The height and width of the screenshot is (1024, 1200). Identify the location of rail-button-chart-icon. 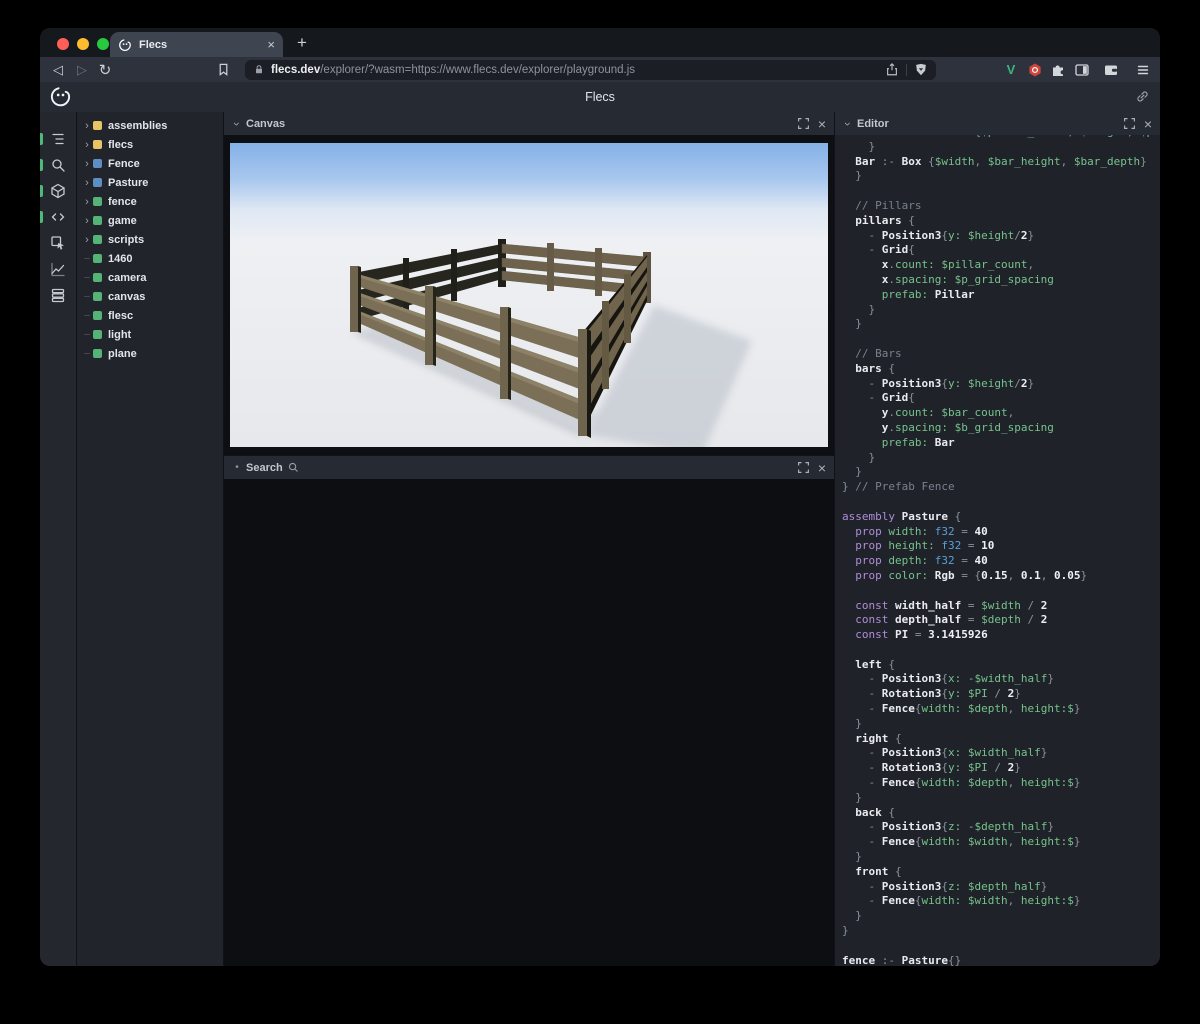
(58, 269).